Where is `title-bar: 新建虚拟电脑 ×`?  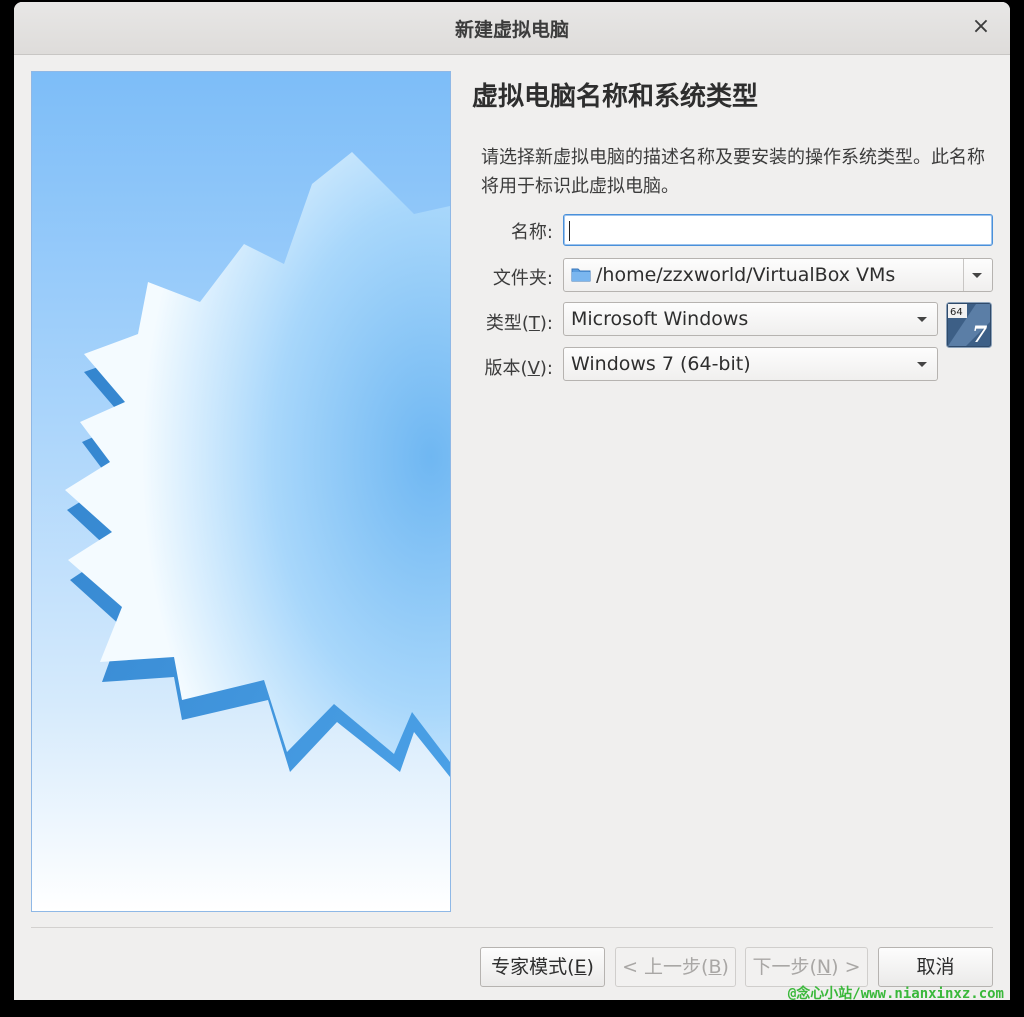 title-bar: 新建虚拟电脑 × is located at coordinates (512, 28).